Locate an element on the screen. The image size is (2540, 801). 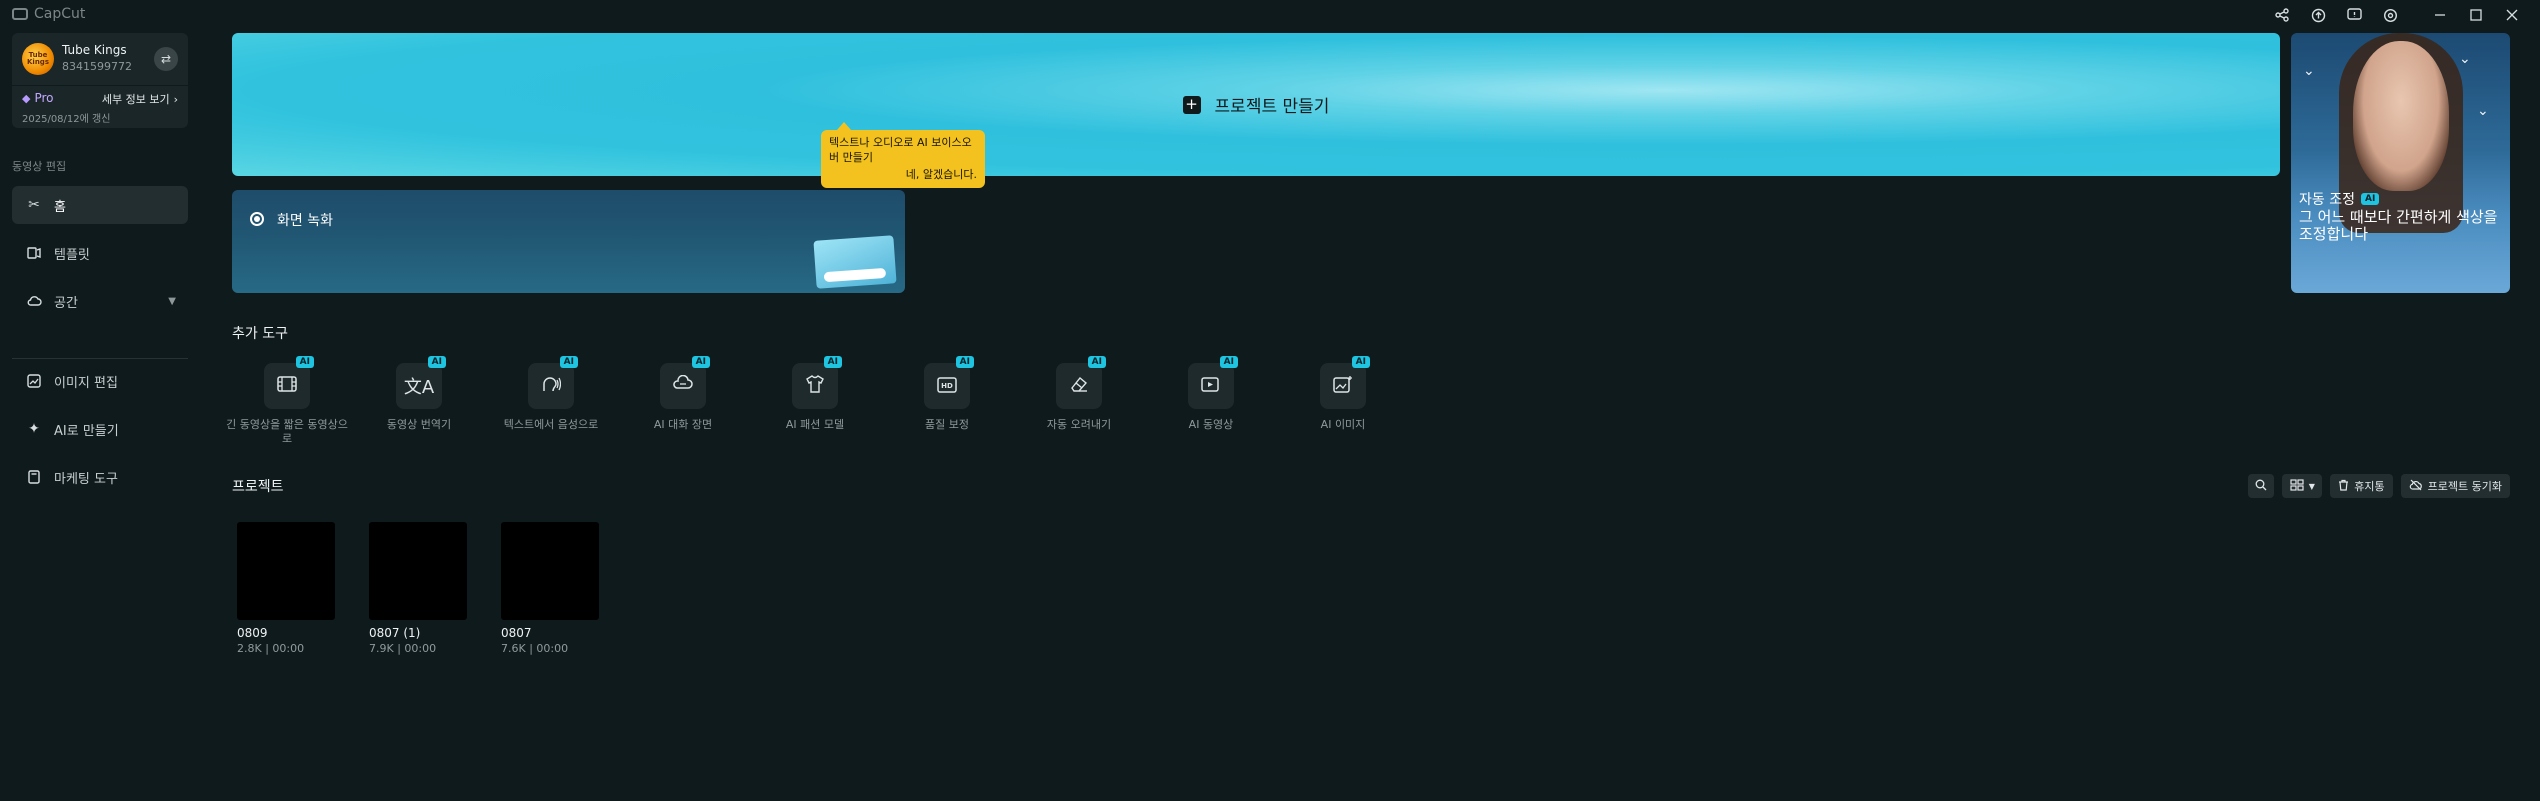
renew-date: 2025/08/12에 갱신 is located at coordinates (66, 119).